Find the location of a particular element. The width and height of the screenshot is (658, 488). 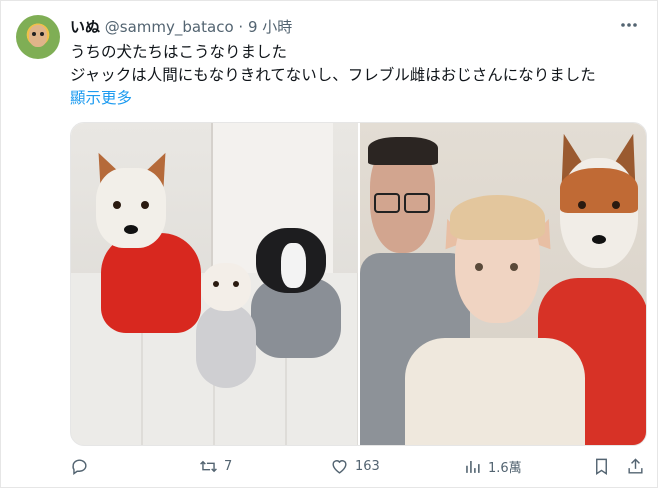

like-icon is located at coordinates (339, 467).